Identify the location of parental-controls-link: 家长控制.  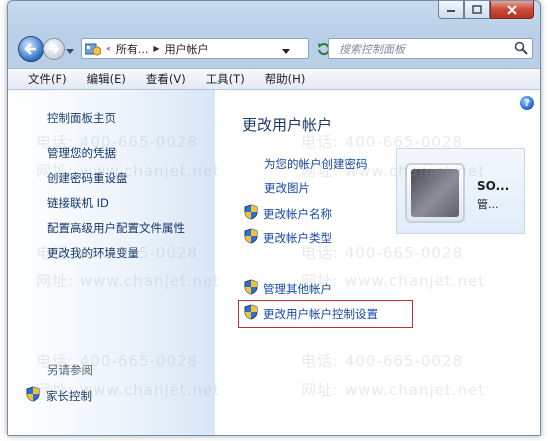
(59, 395).